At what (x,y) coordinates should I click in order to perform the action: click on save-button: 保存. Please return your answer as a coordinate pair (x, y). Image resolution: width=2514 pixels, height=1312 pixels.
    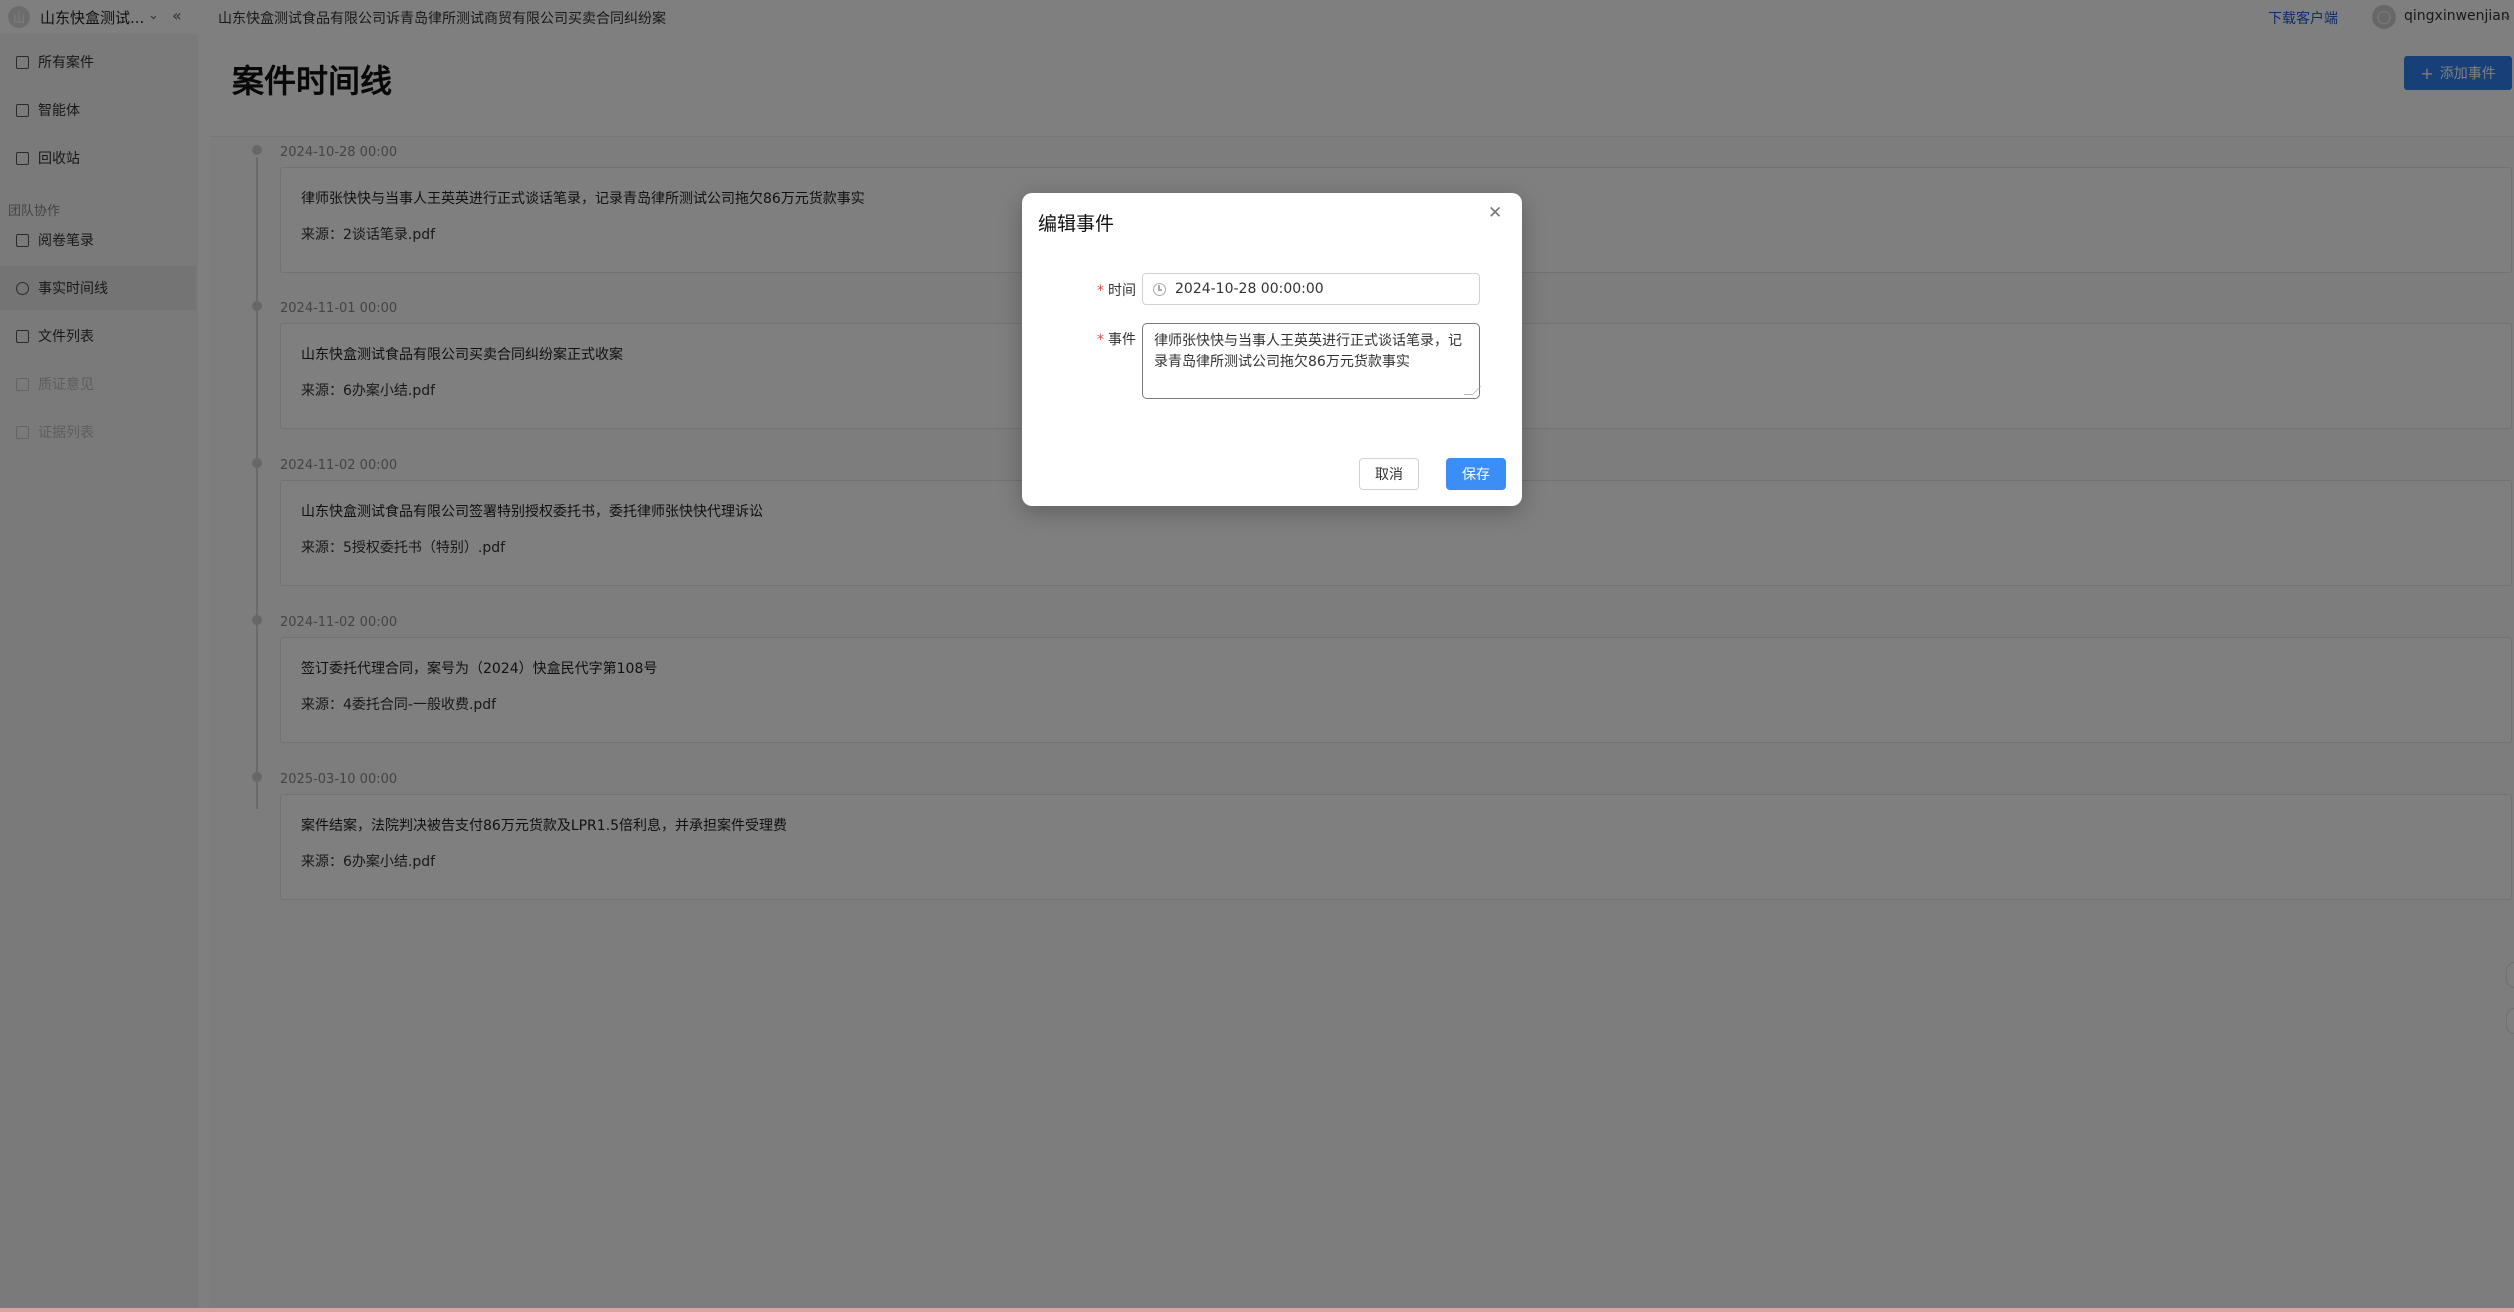
    Looking at the image, I should click on (1476, 474).